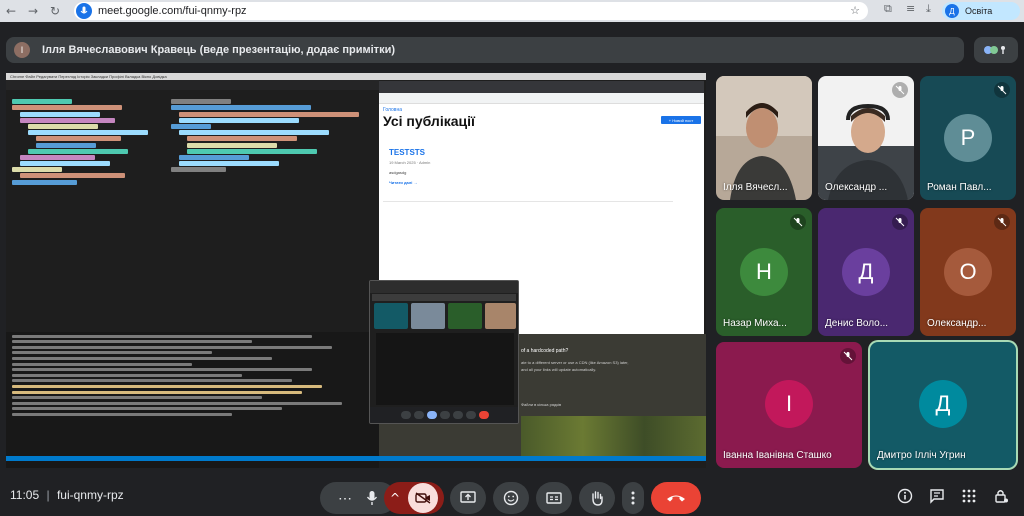  I want to click on participant-tile-active-speaker: Д Дмитро Ілліч Угрин, so click(943, 405).